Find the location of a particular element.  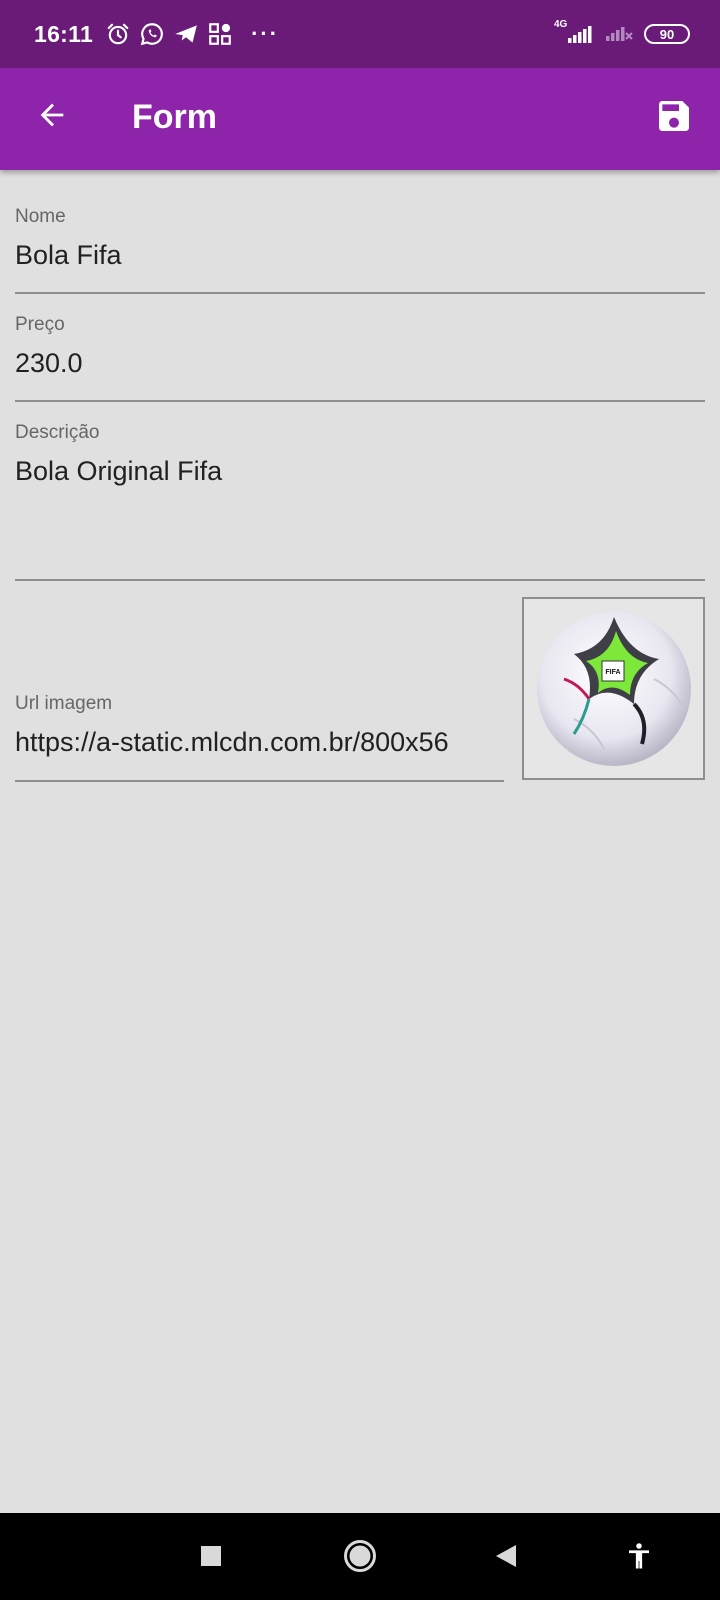

whatsapp-icon is located at coordinates (152, 34).